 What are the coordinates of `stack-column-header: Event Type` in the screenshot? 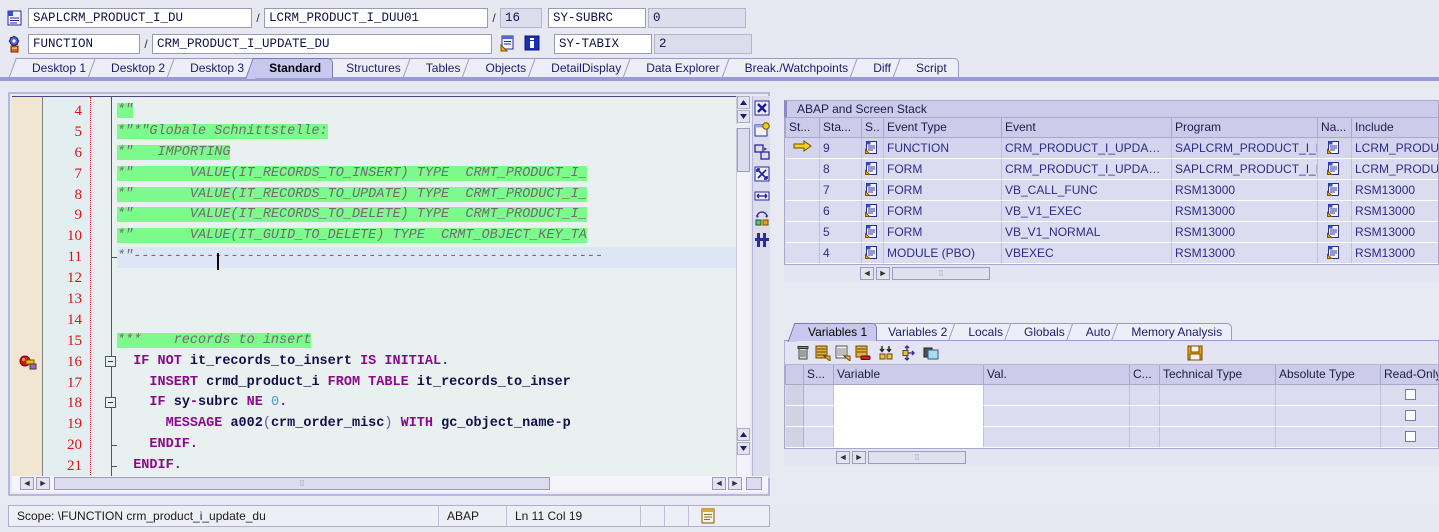 It's located at (942, 128).